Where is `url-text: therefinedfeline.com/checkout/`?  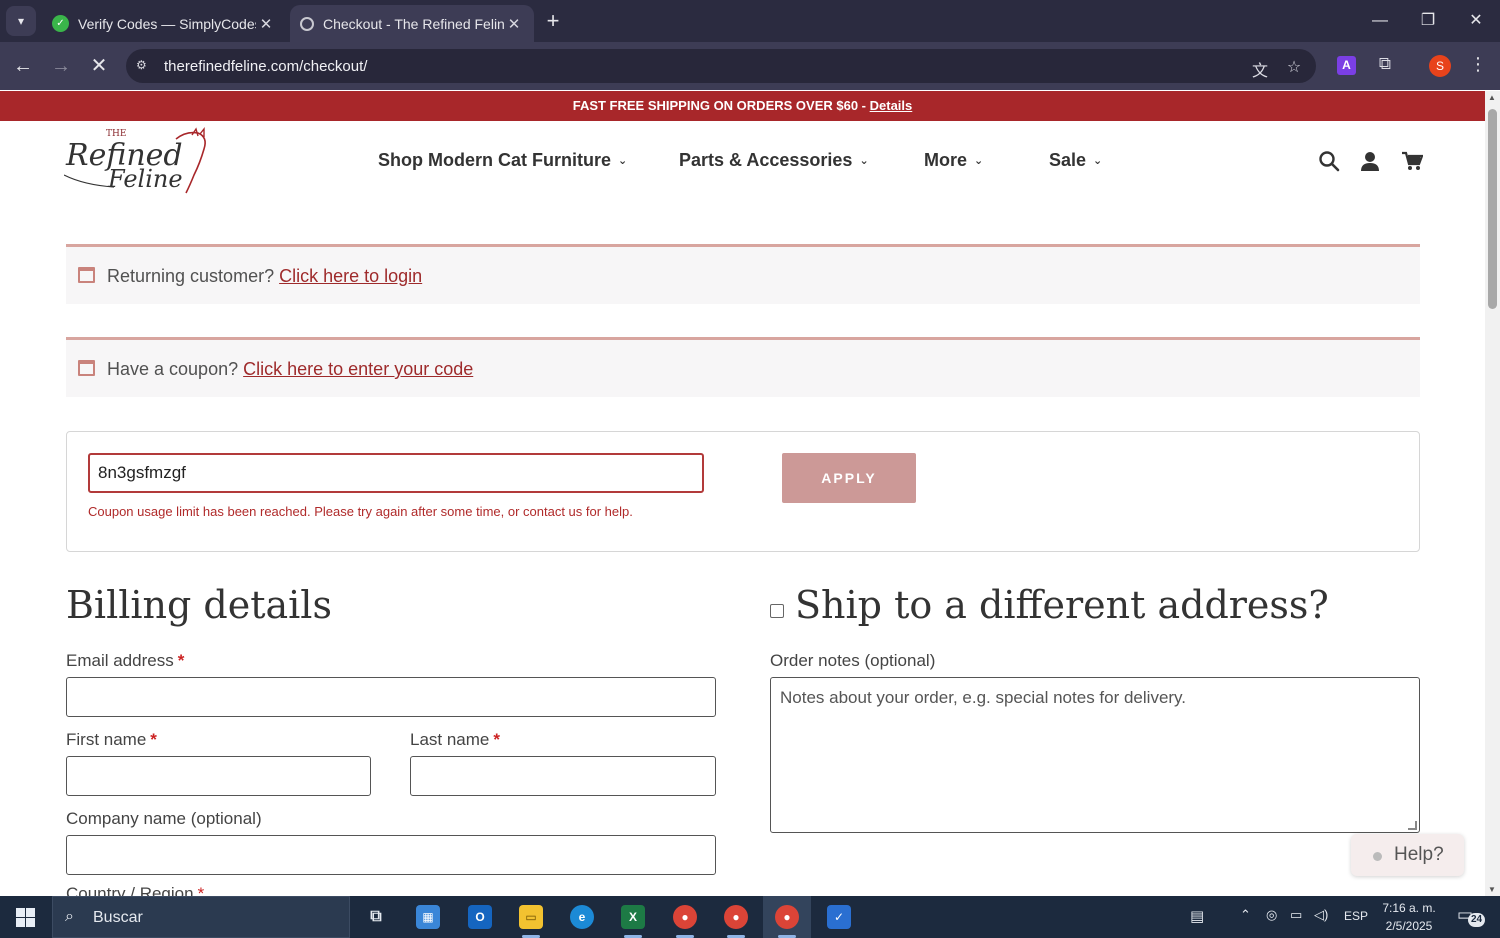 url-text: therefinedfeline.com/checkout/ is located at coordinates (265, 66).